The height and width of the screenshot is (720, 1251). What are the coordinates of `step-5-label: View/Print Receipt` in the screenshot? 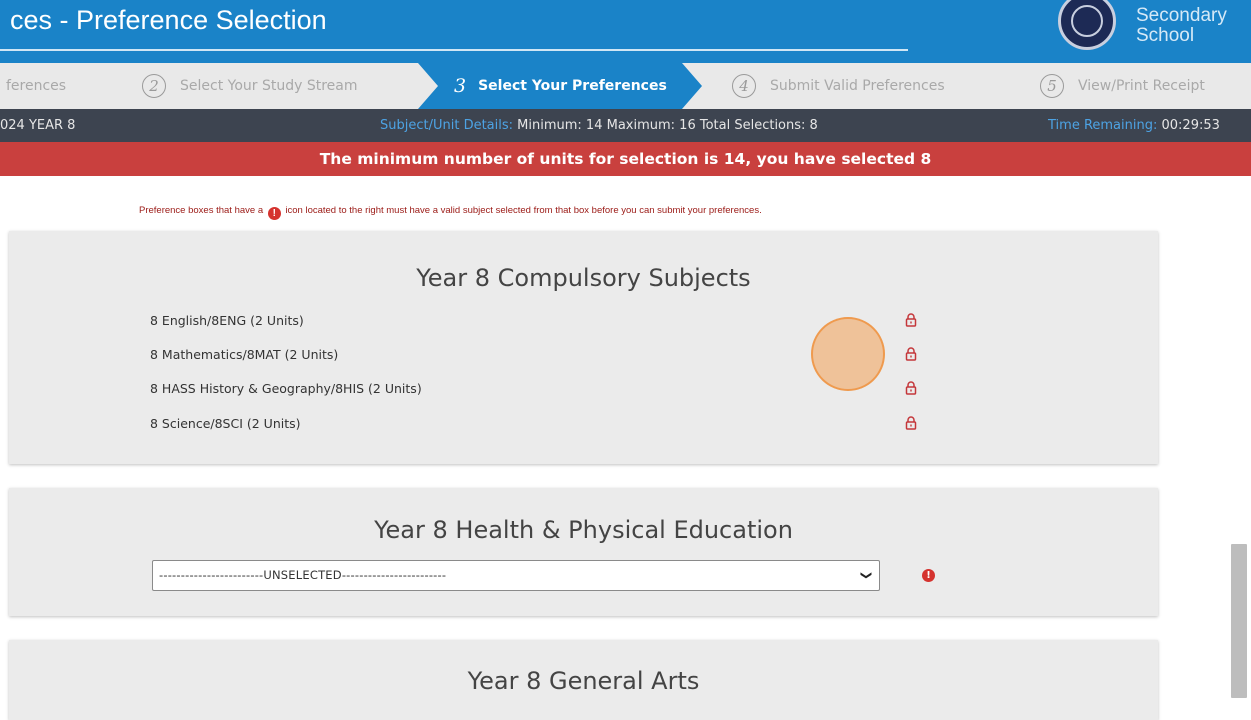 It's located at (1141, 86).